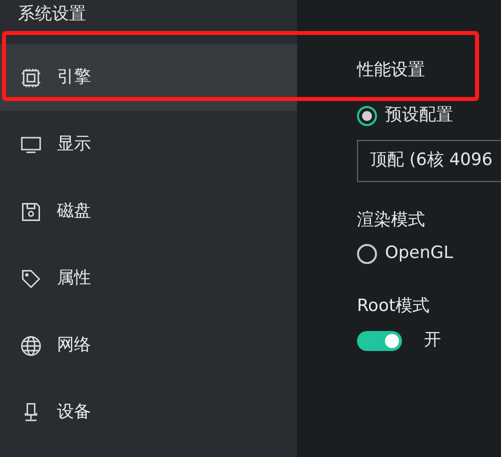 This screenshot has height=457, width=501. I want to click on radio-label: 预设配置, so click(419, 116).